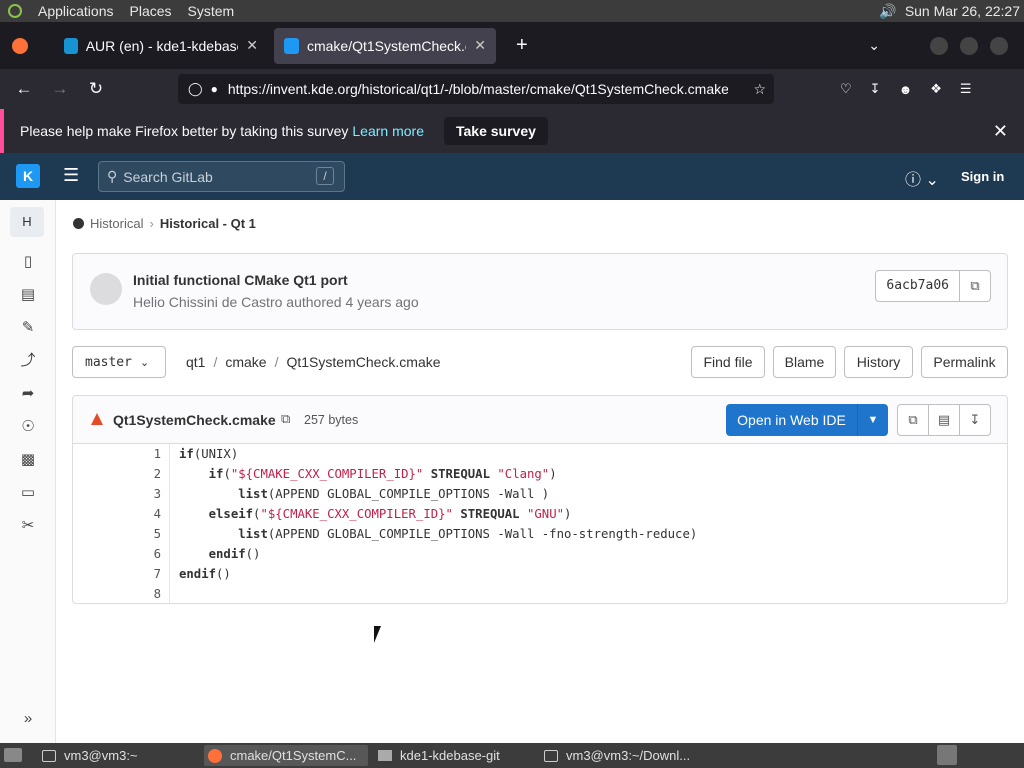 This screenshot has width=1024, height=768. I want to click on search-input: ⚲ Search GitLab /, so click(221, 176).